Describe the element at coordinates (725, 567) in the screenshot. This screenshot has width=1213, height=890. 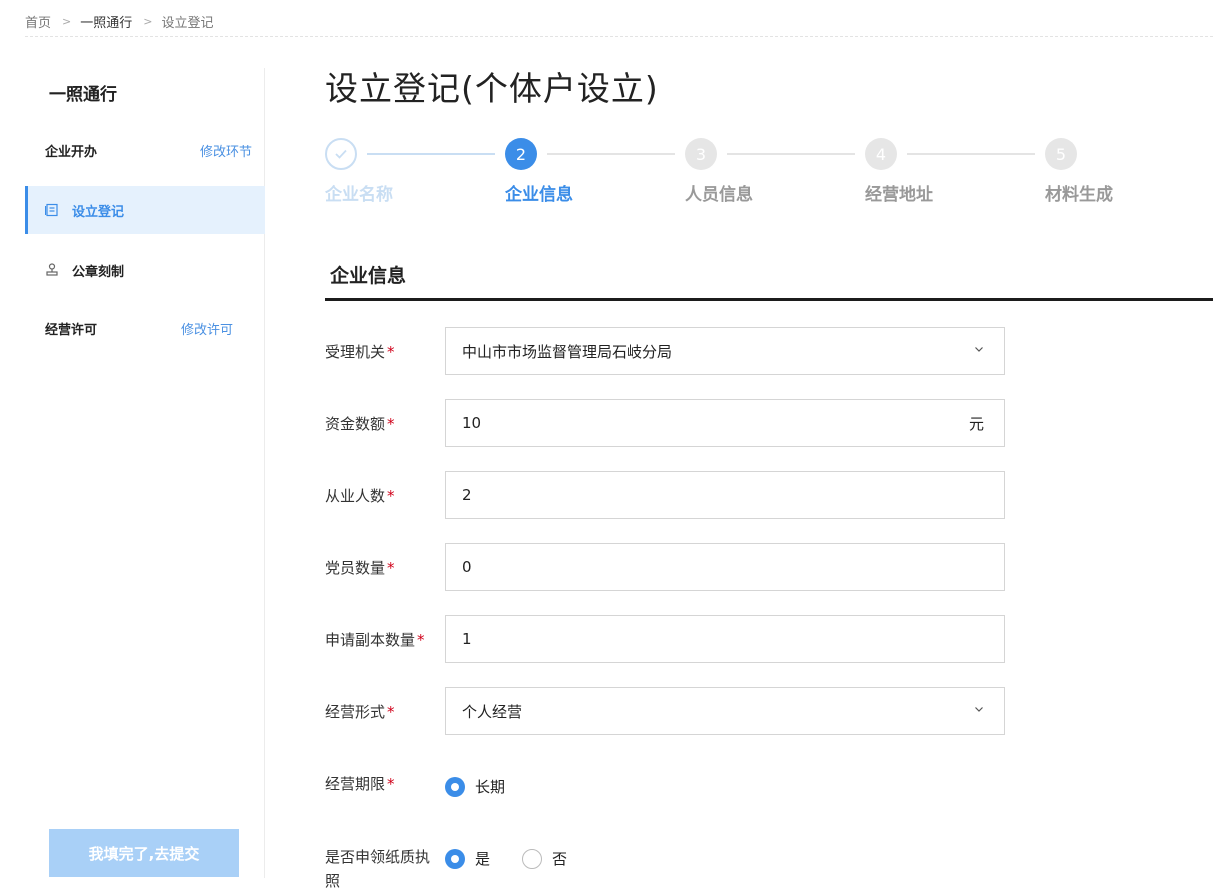
I see `party-members-input: 0` at that location.